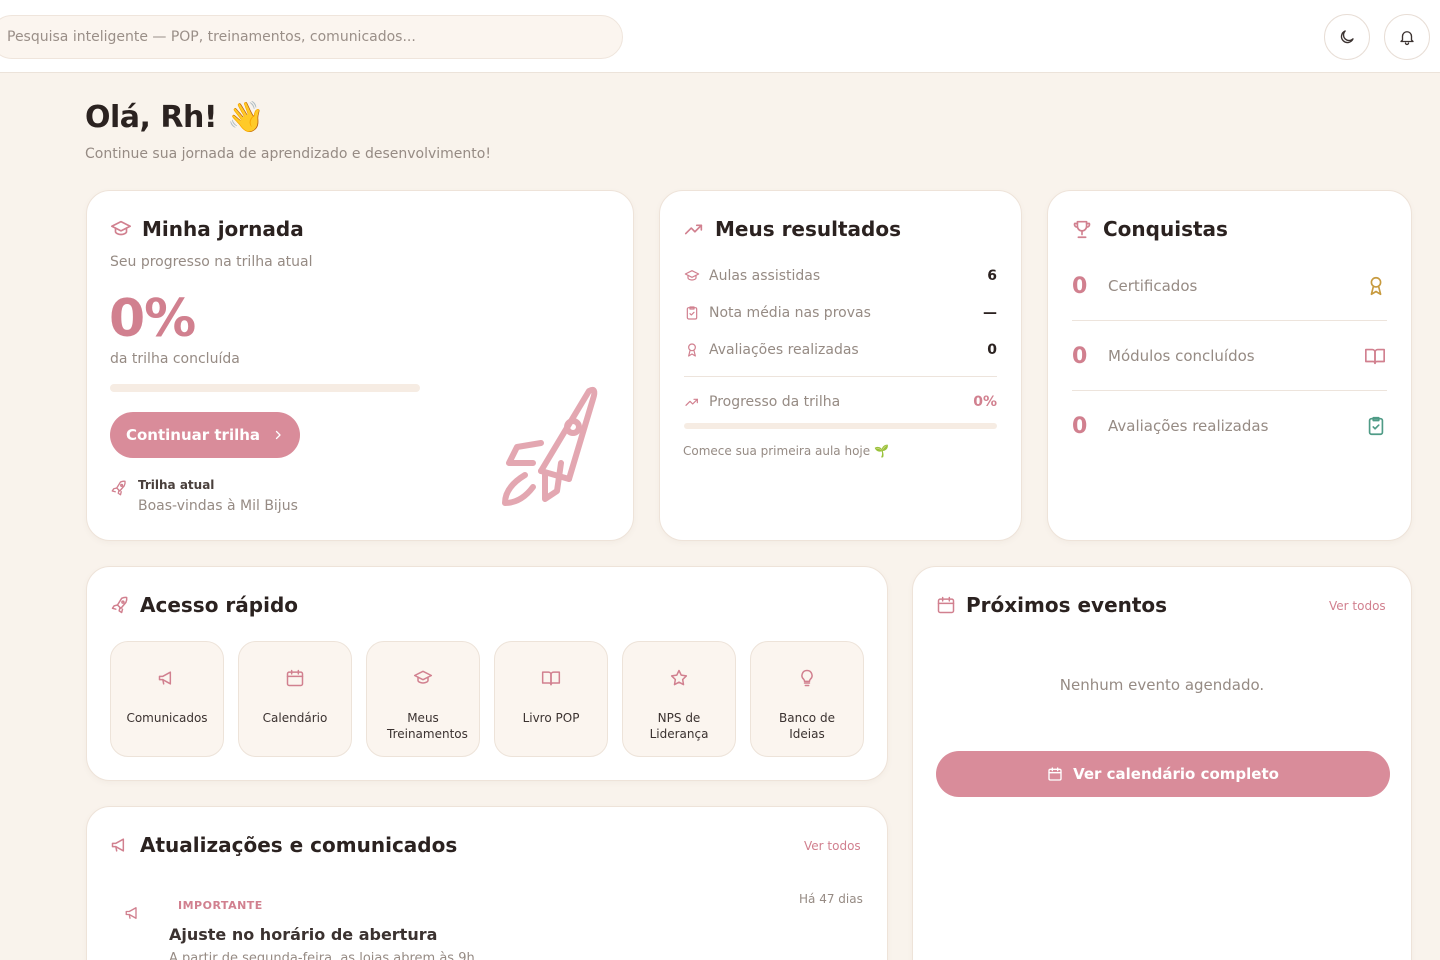  What do you see at coordinates (831, 899) in the screenshot?
I see `update-time: Há 47 dias` at bounding box center [831, 899].